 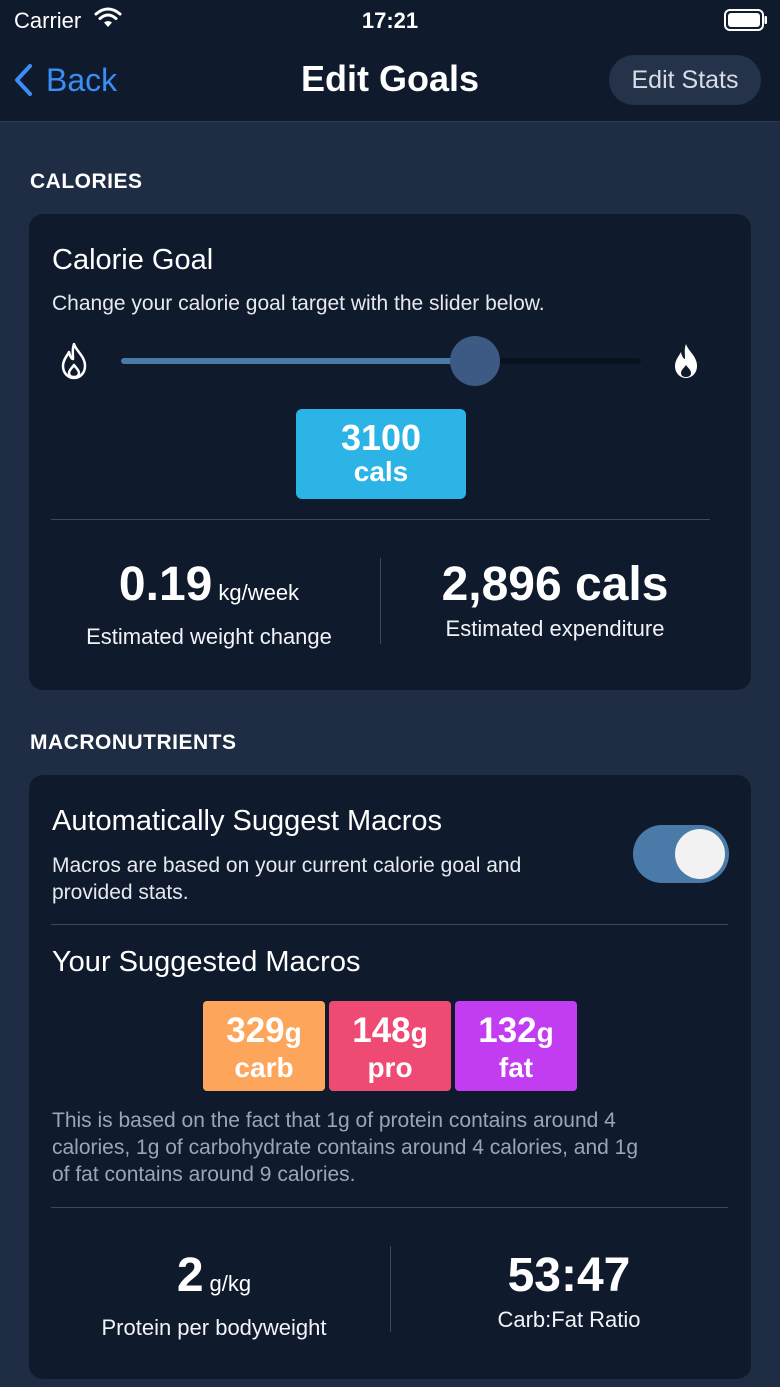 I want to click on calorie-slider, so click(x=381, y=361).